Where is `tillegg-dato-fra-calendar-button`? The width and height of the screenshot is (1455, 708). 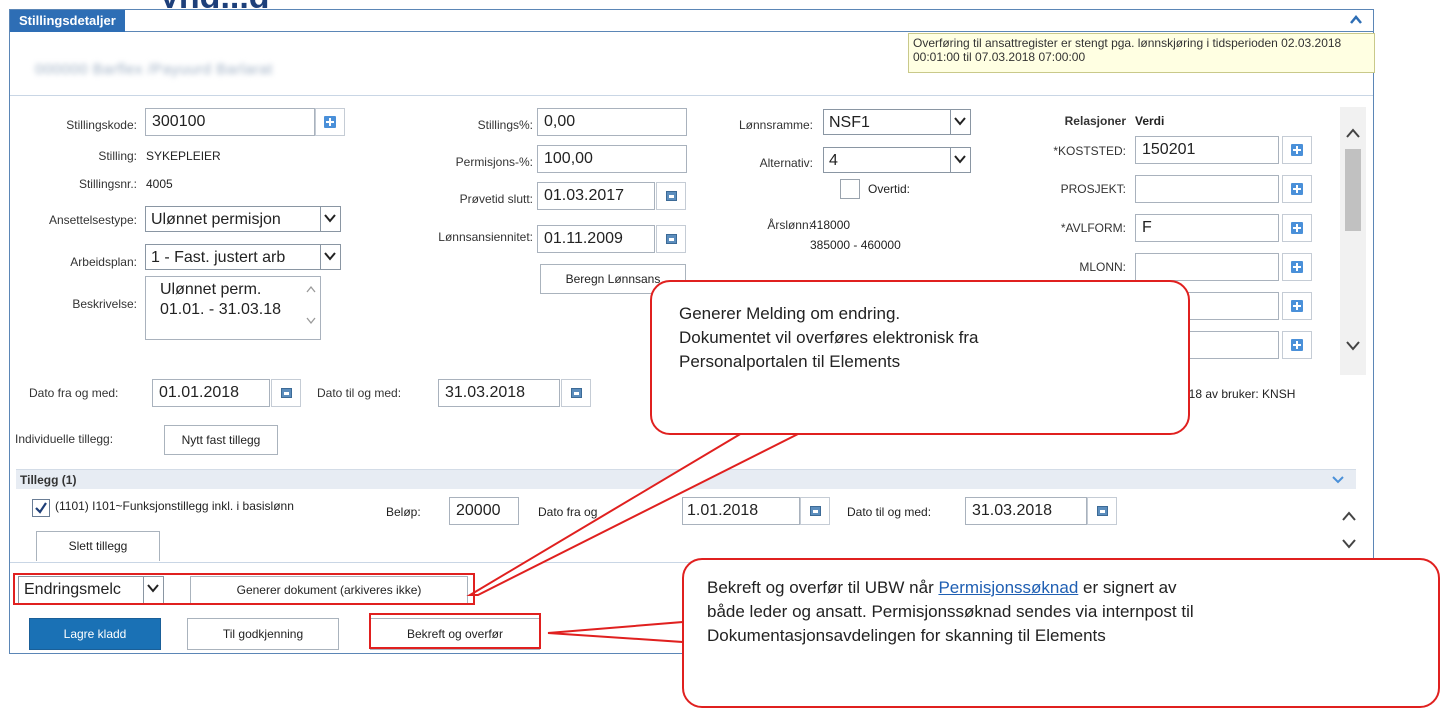
tillegg-dato-fra-calendar-button is located at coordinates (815, 511).